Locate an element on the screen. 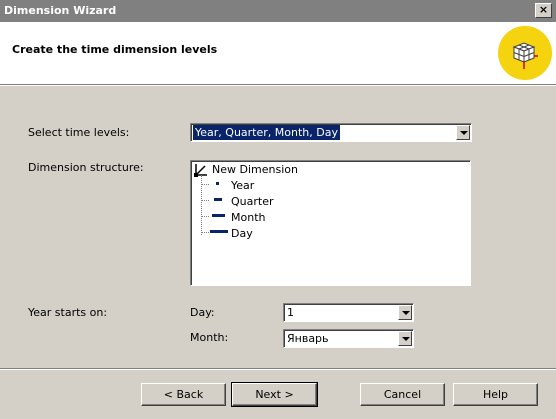 This screenshot has height=419, width=556. wizard-badge is located at coordinates (525, 53).